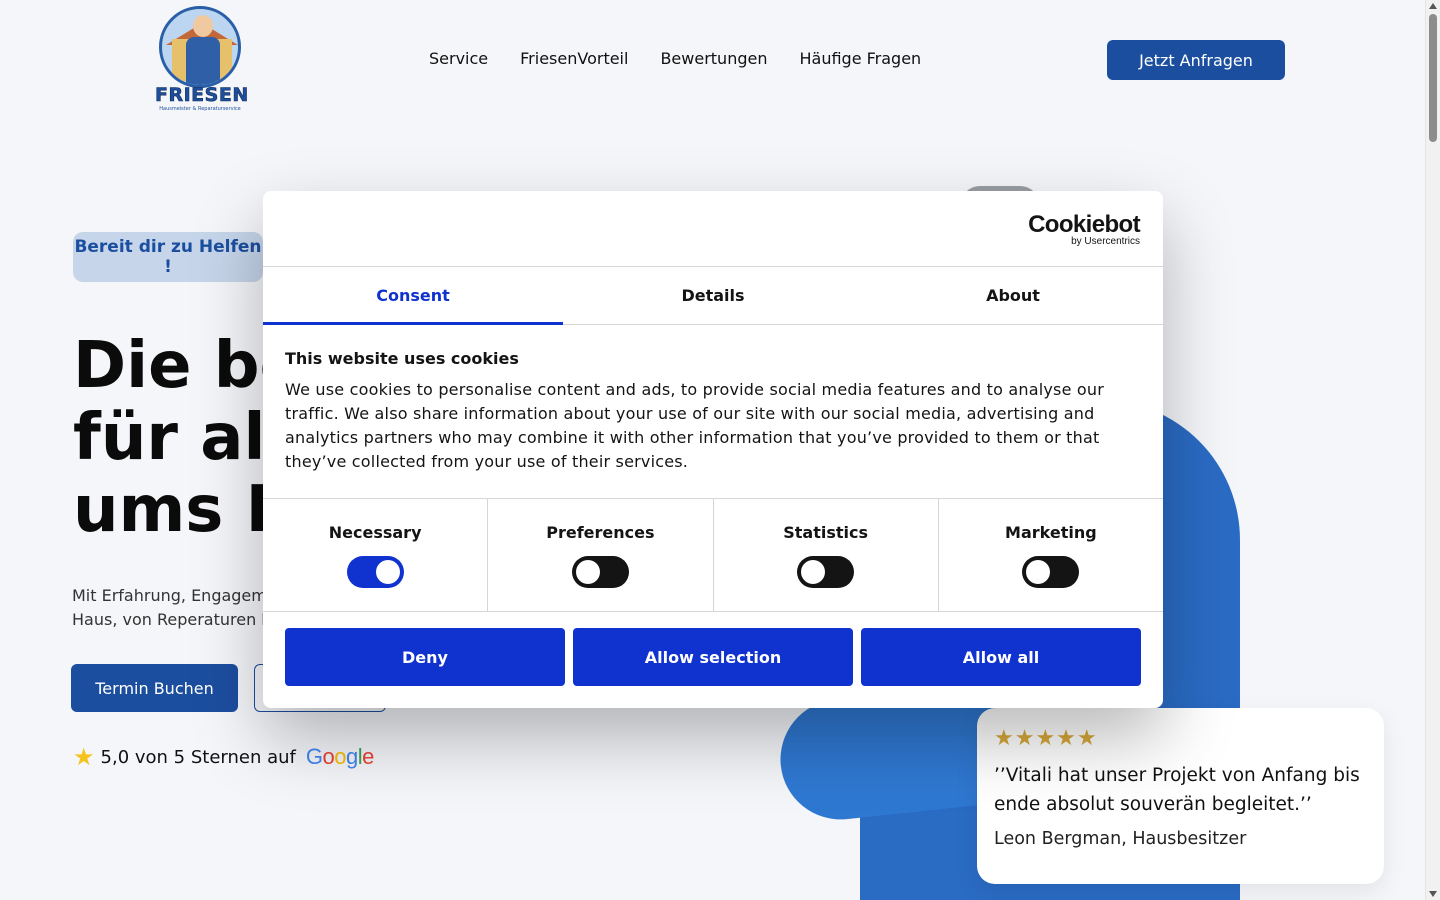  I want to click on nav-link-service: Service, so click(458, 58).